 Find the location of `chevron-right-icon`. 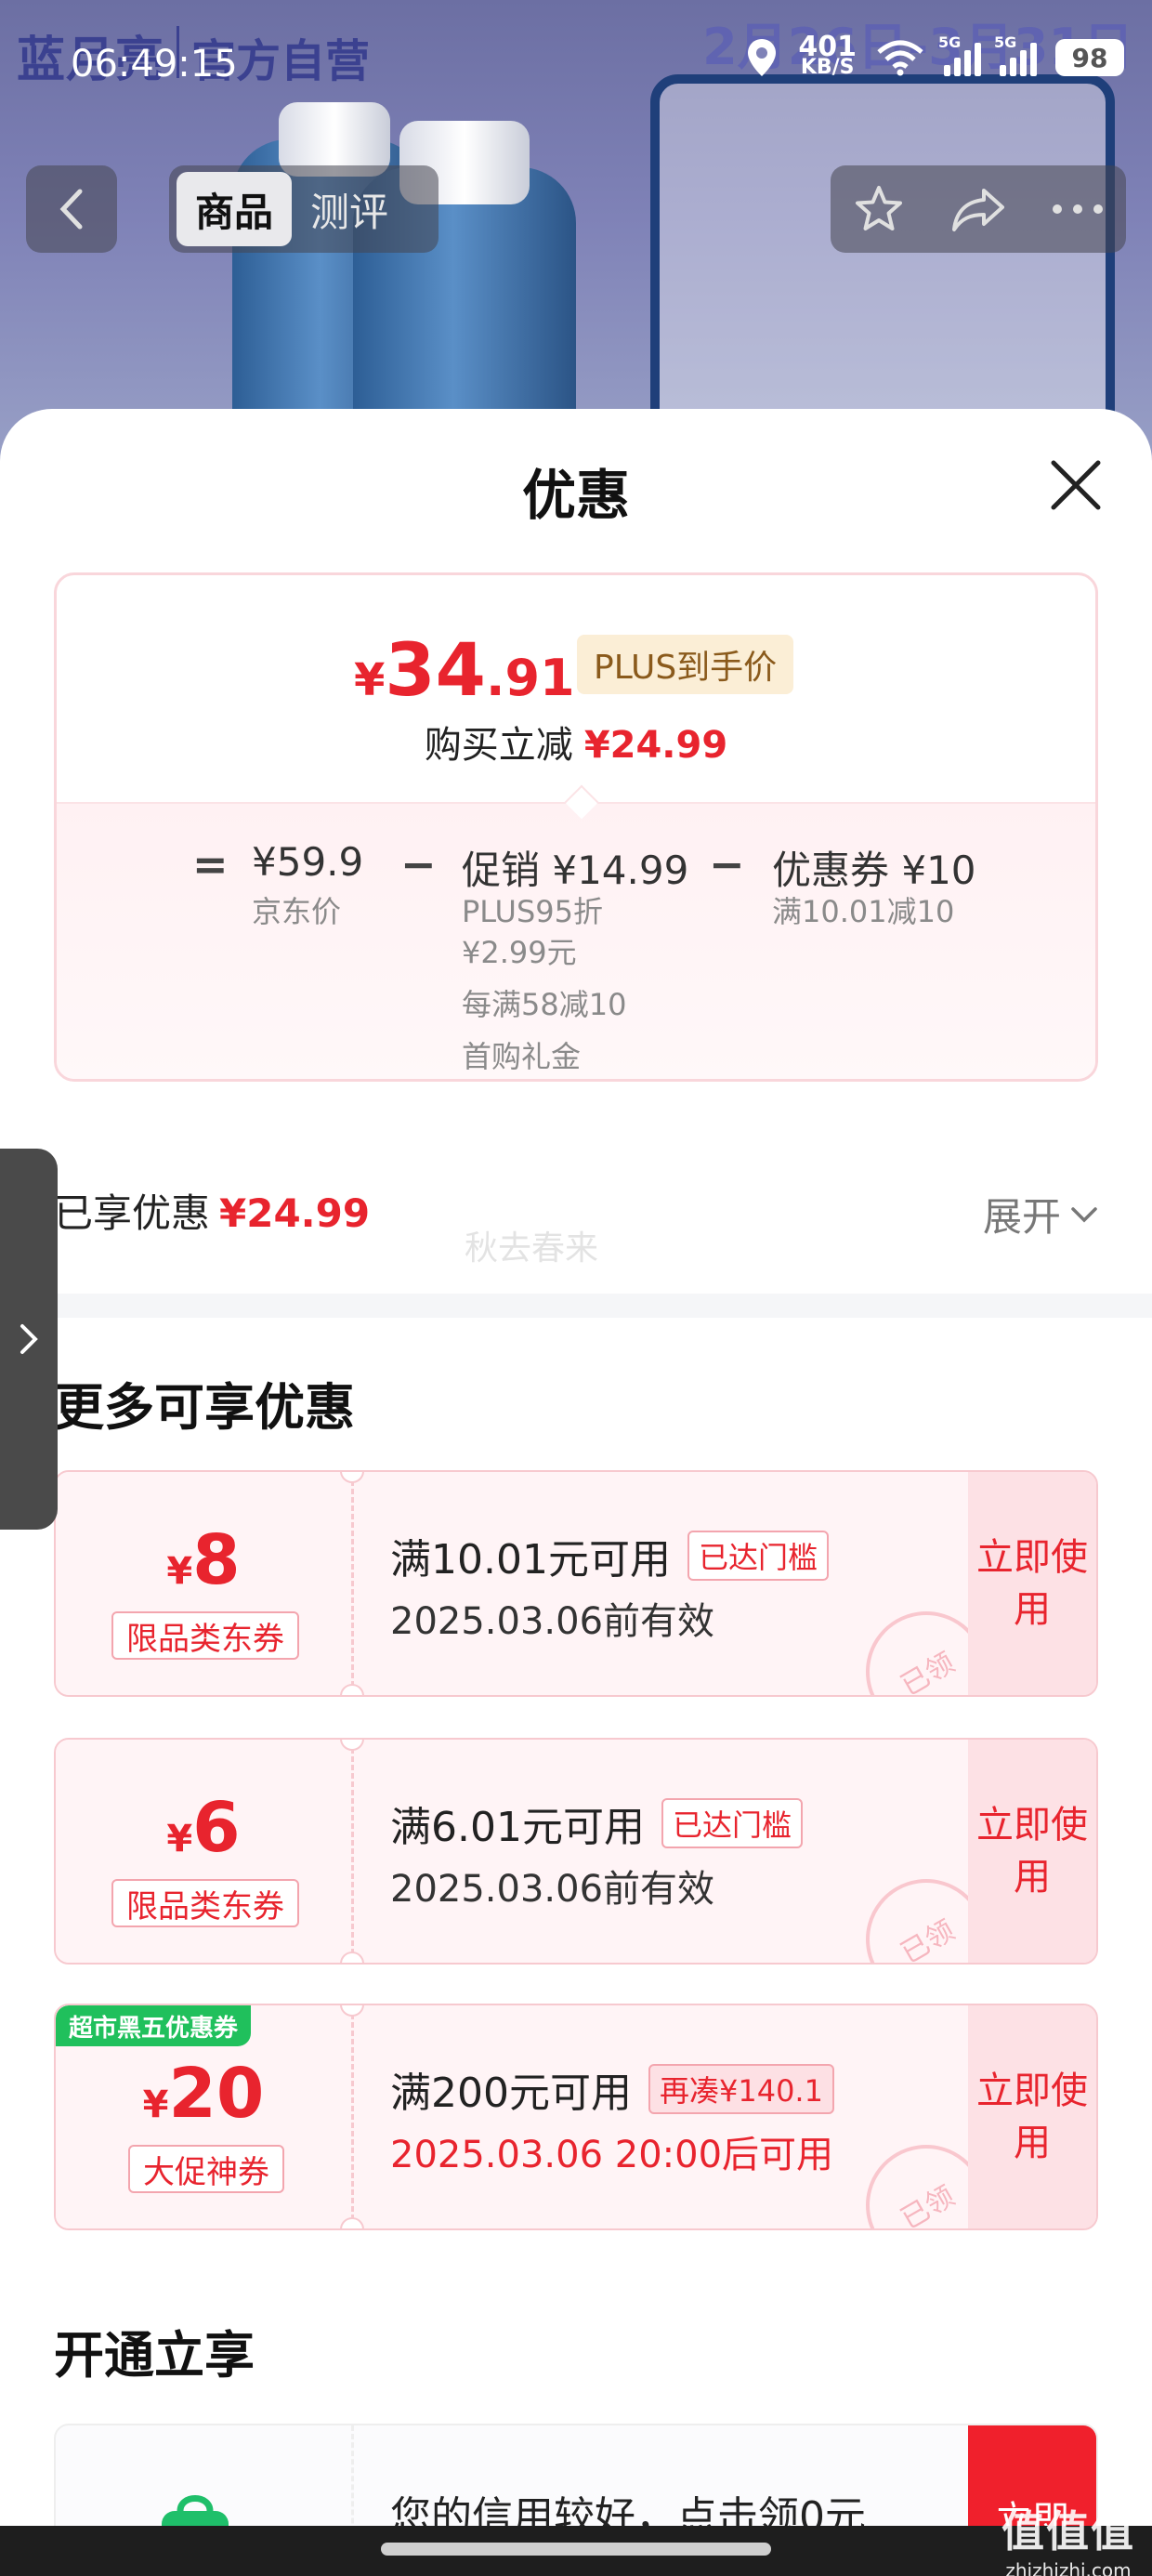

chevron-right-icon is located at coordinates (29, 1339).